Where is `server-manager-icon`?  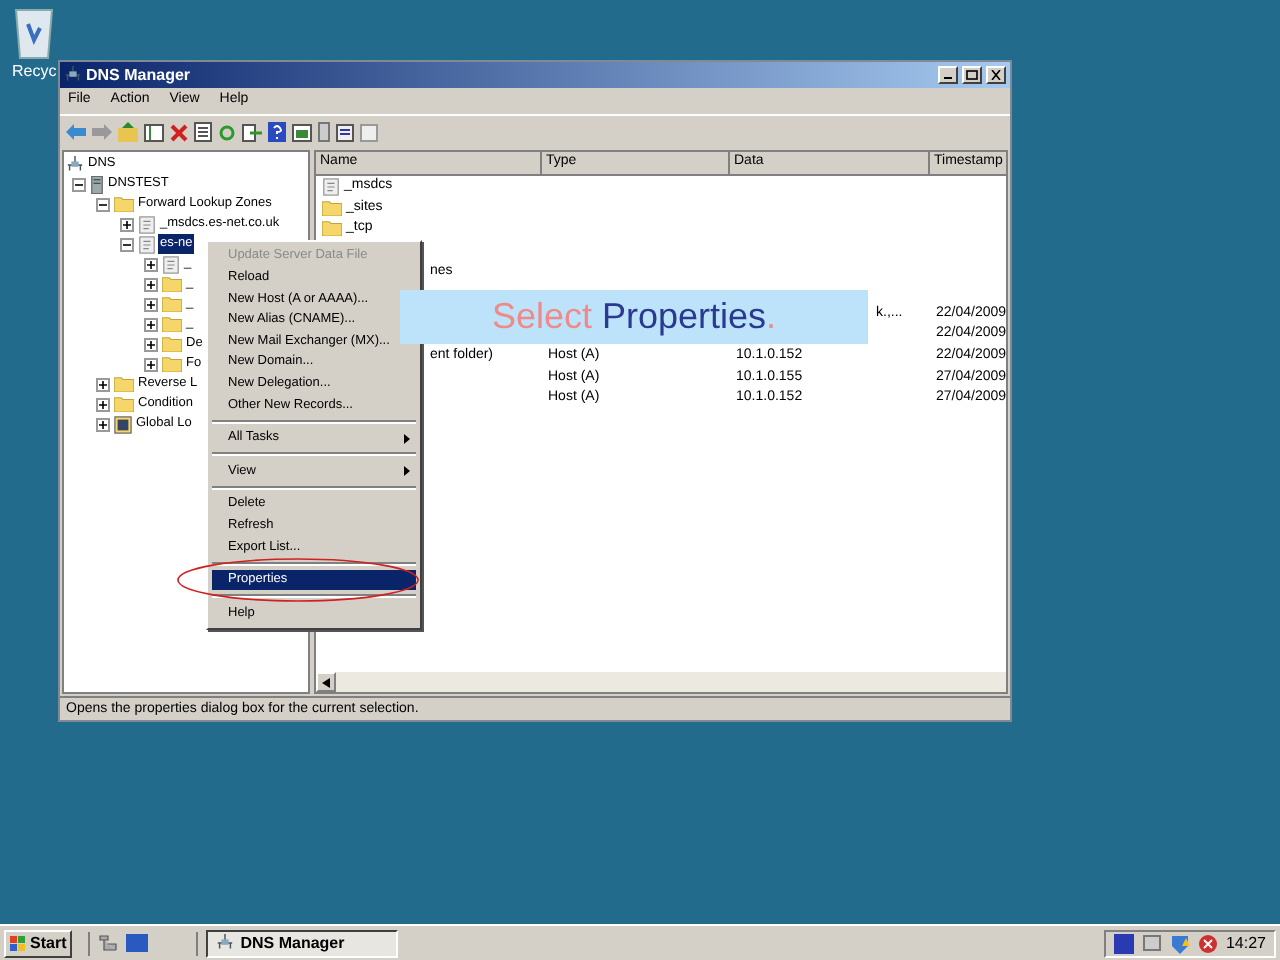 server-manager-icon is located at coordinates (108, 943).